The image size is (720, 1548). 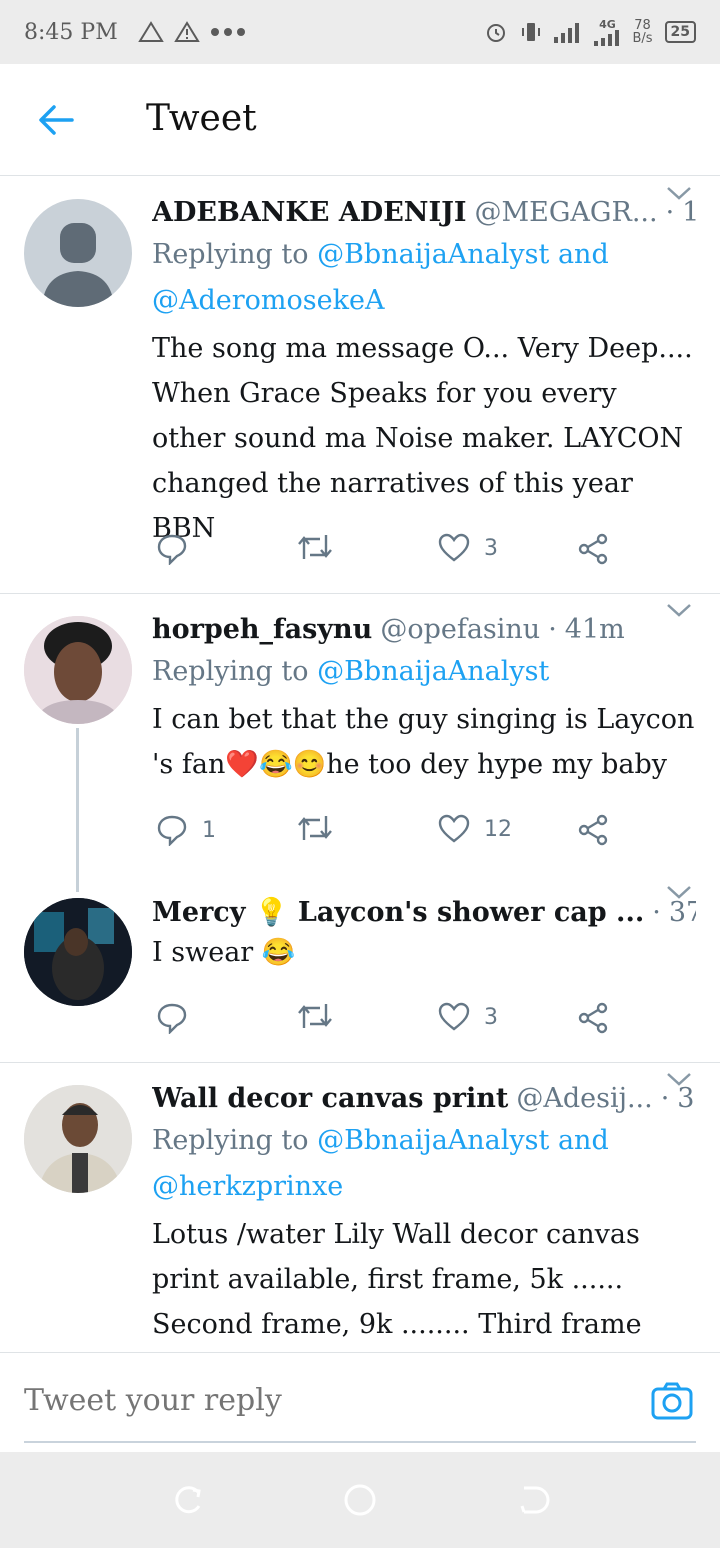 What do you see at coordinates (498, 829) in the screenshot?
I see `like-count: 12` at bounding box center [498, 829].